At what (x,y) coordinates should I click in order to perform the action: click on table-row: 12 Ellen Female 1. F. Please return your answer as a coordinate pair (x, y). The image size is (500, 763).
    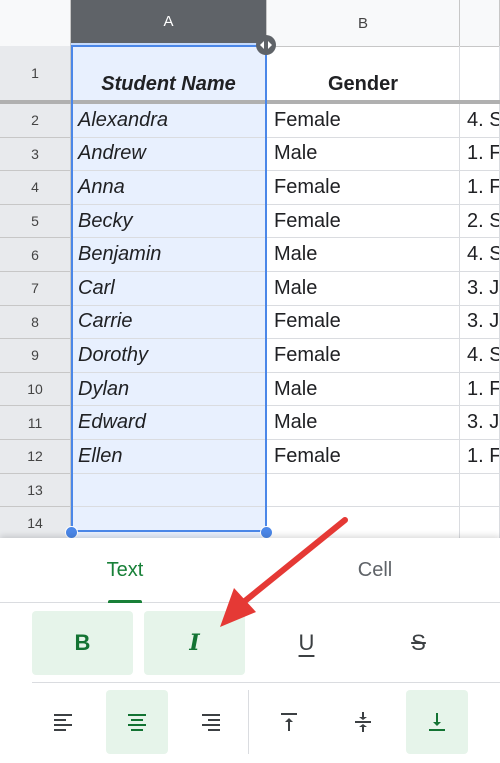
    Looking at the image, I should click on (250, 457).